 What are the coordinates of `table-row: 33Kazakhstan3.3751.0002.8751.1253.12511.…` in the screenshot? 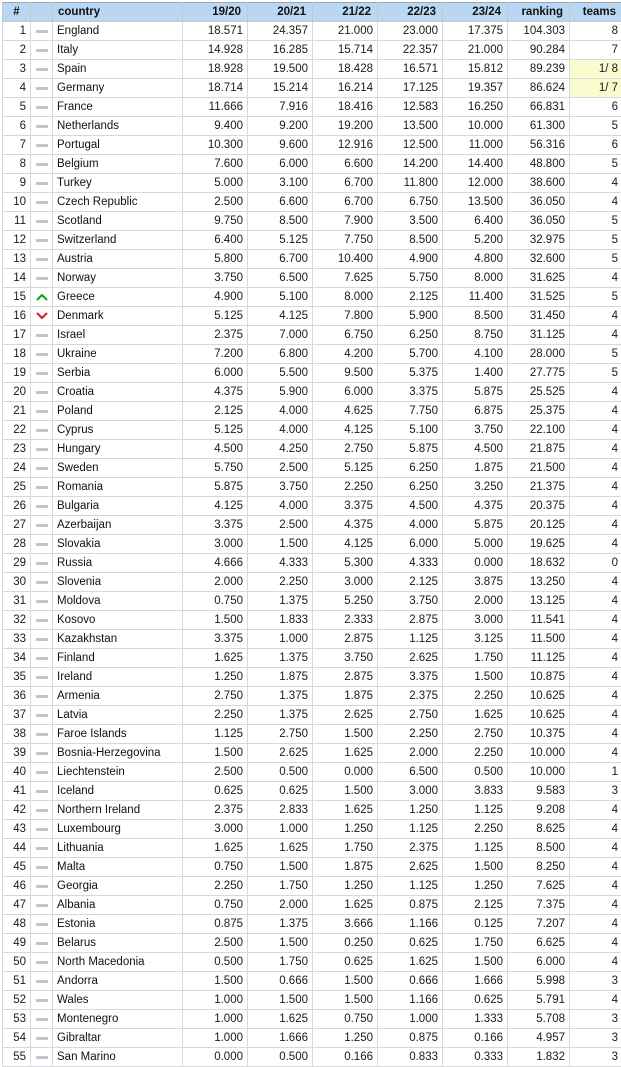 It's located at (312, 639).